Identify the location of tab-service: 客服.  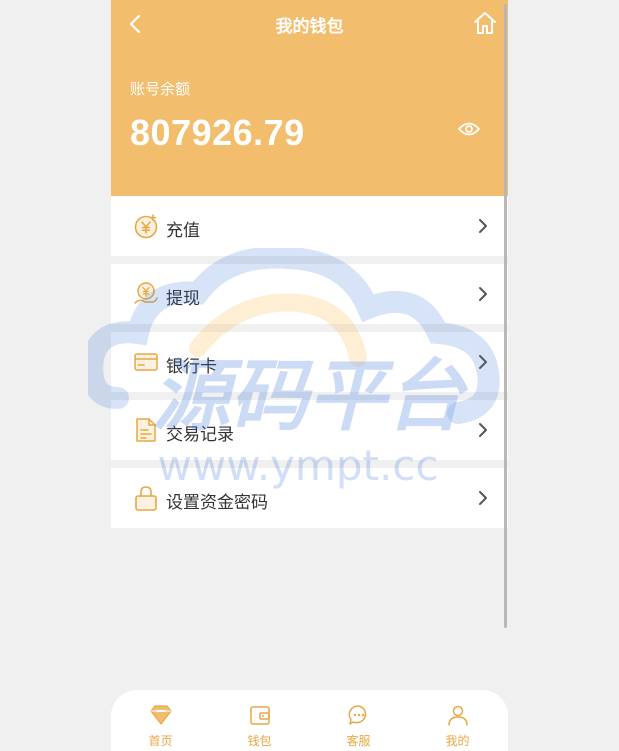
(358, 720).